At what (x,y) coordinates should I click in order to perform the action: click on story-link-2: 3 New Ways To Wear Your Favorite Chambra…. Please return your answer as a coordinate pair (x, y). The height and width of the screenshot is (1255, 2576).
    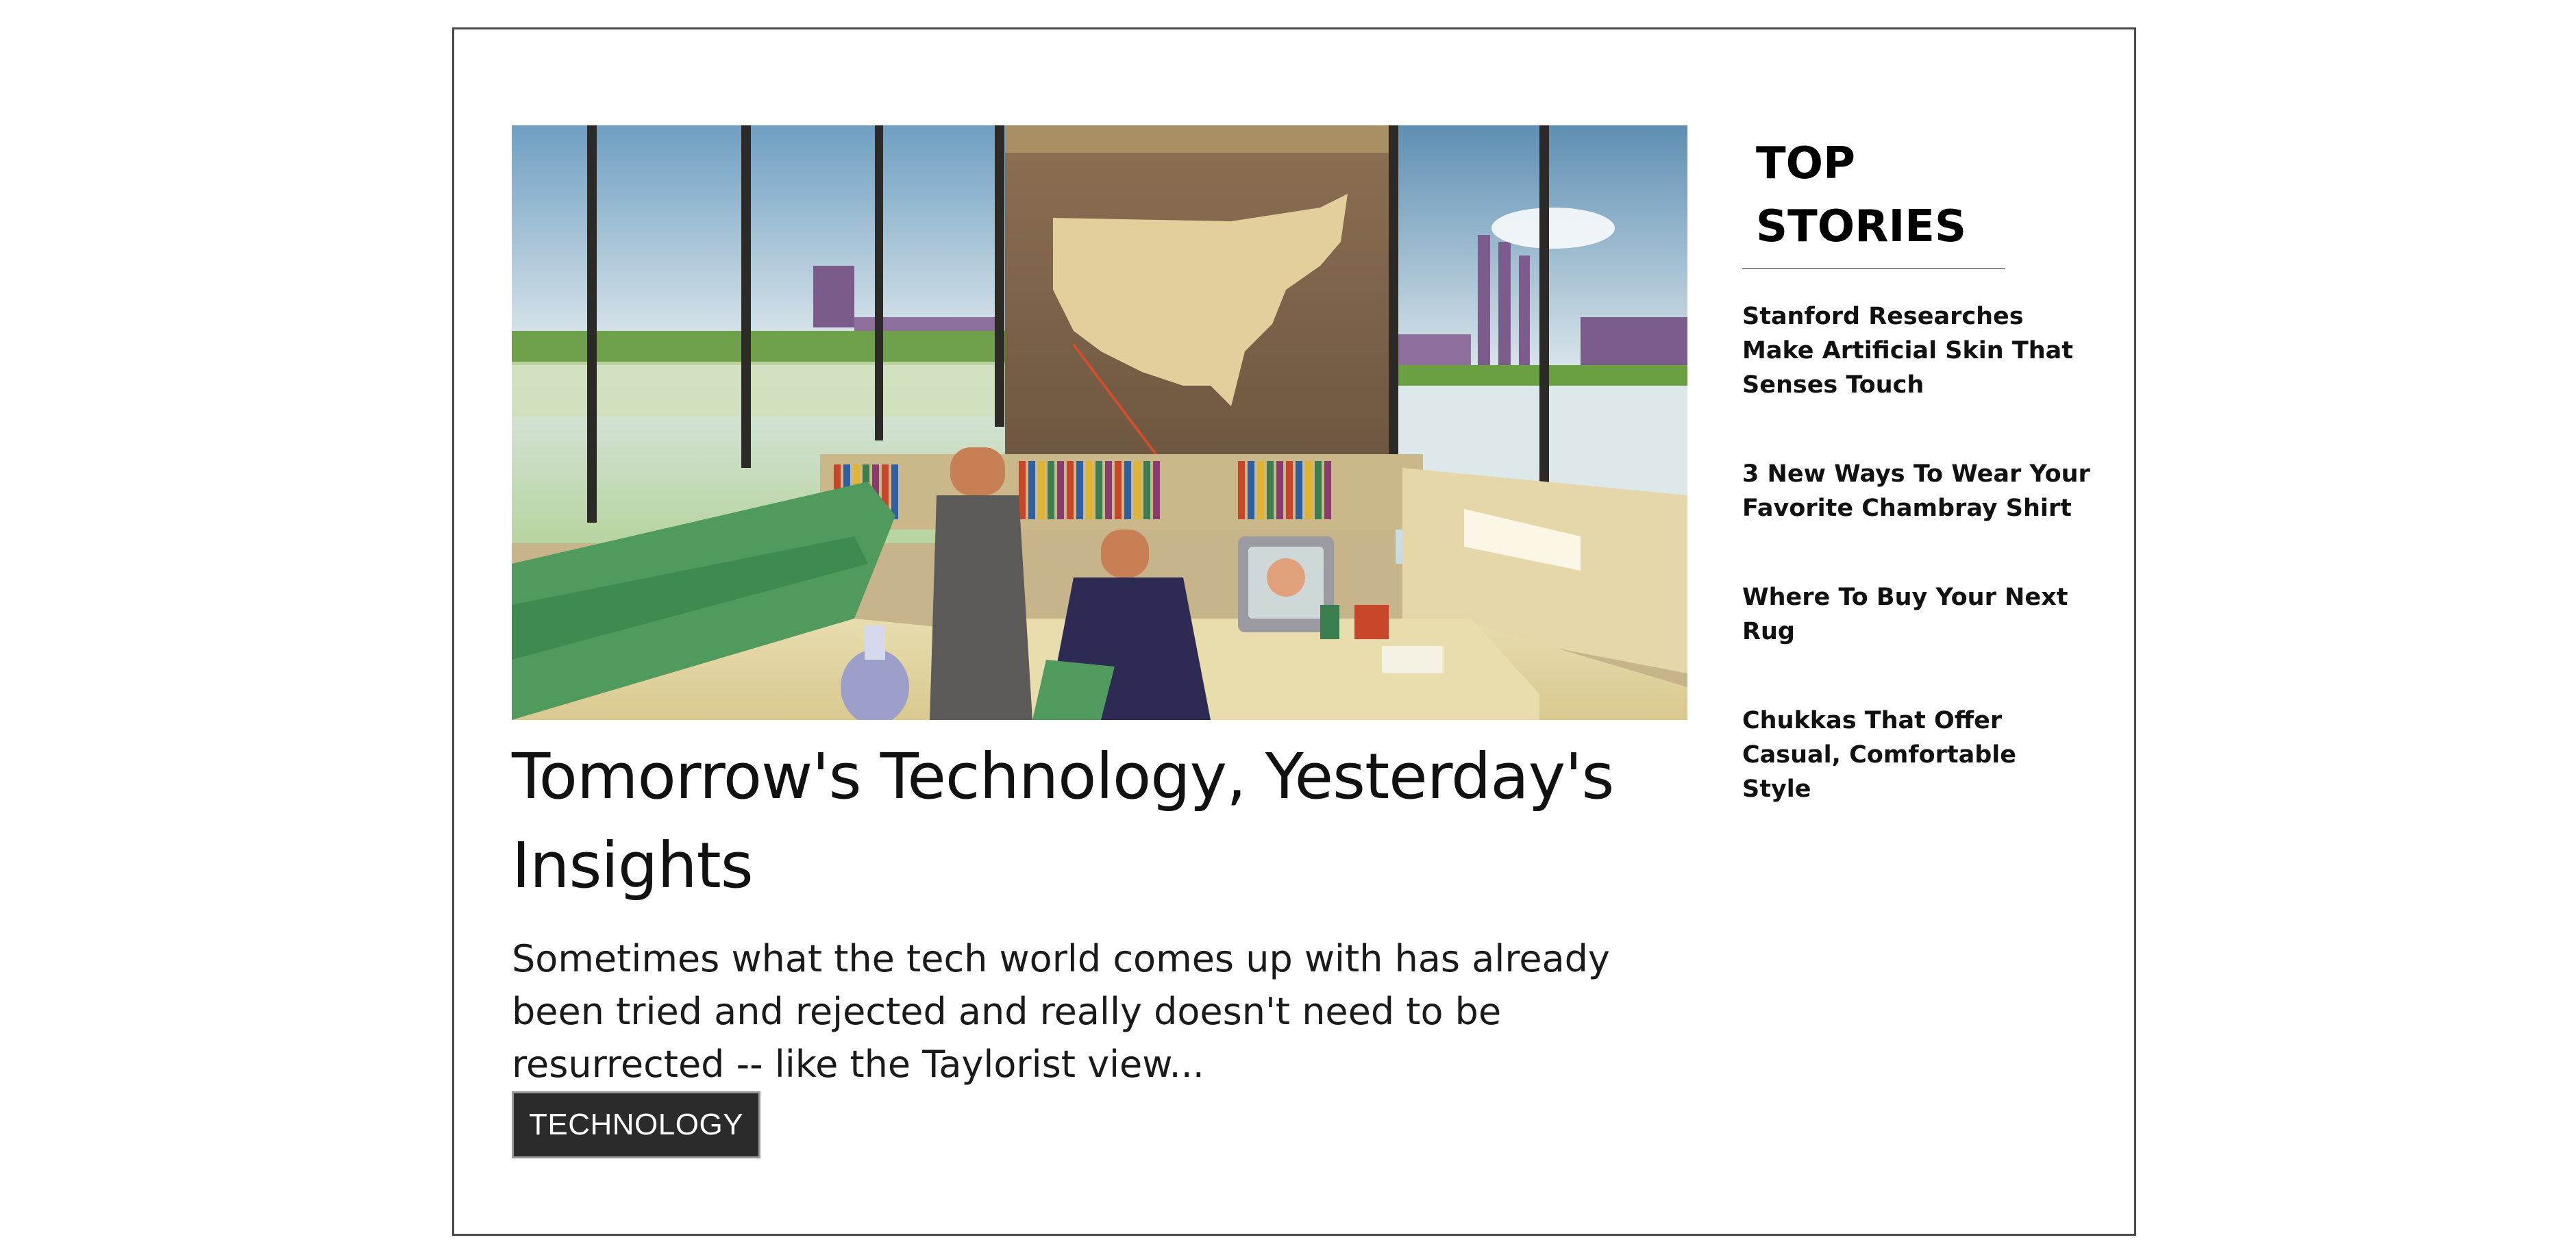
    Looking at the image, I should click on (1917, 491).